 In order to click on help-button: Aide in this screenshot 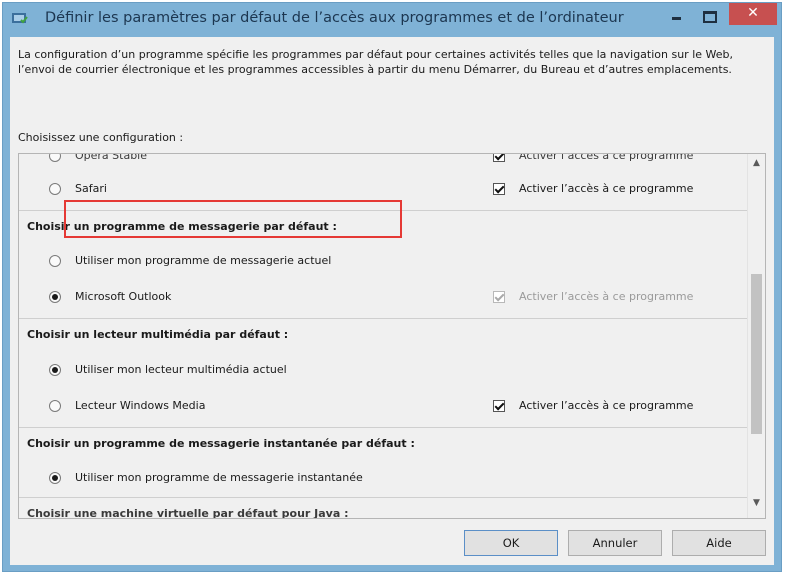, I will do `click(719, 543)`.